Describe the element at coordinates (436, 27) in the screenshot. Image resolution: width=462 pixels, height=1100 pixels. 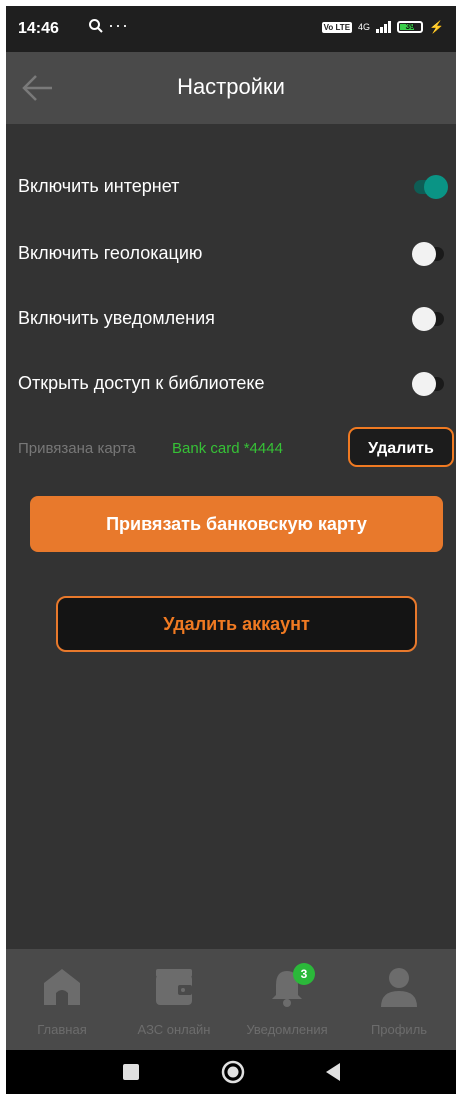
I see `charging-icon: ⚡` at that location.